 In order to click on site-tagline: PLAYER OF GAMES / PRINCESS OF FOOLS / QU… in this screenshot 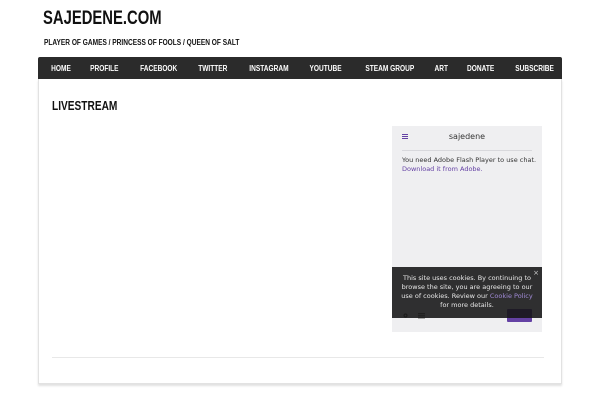, I will do `click(142, 42)`.